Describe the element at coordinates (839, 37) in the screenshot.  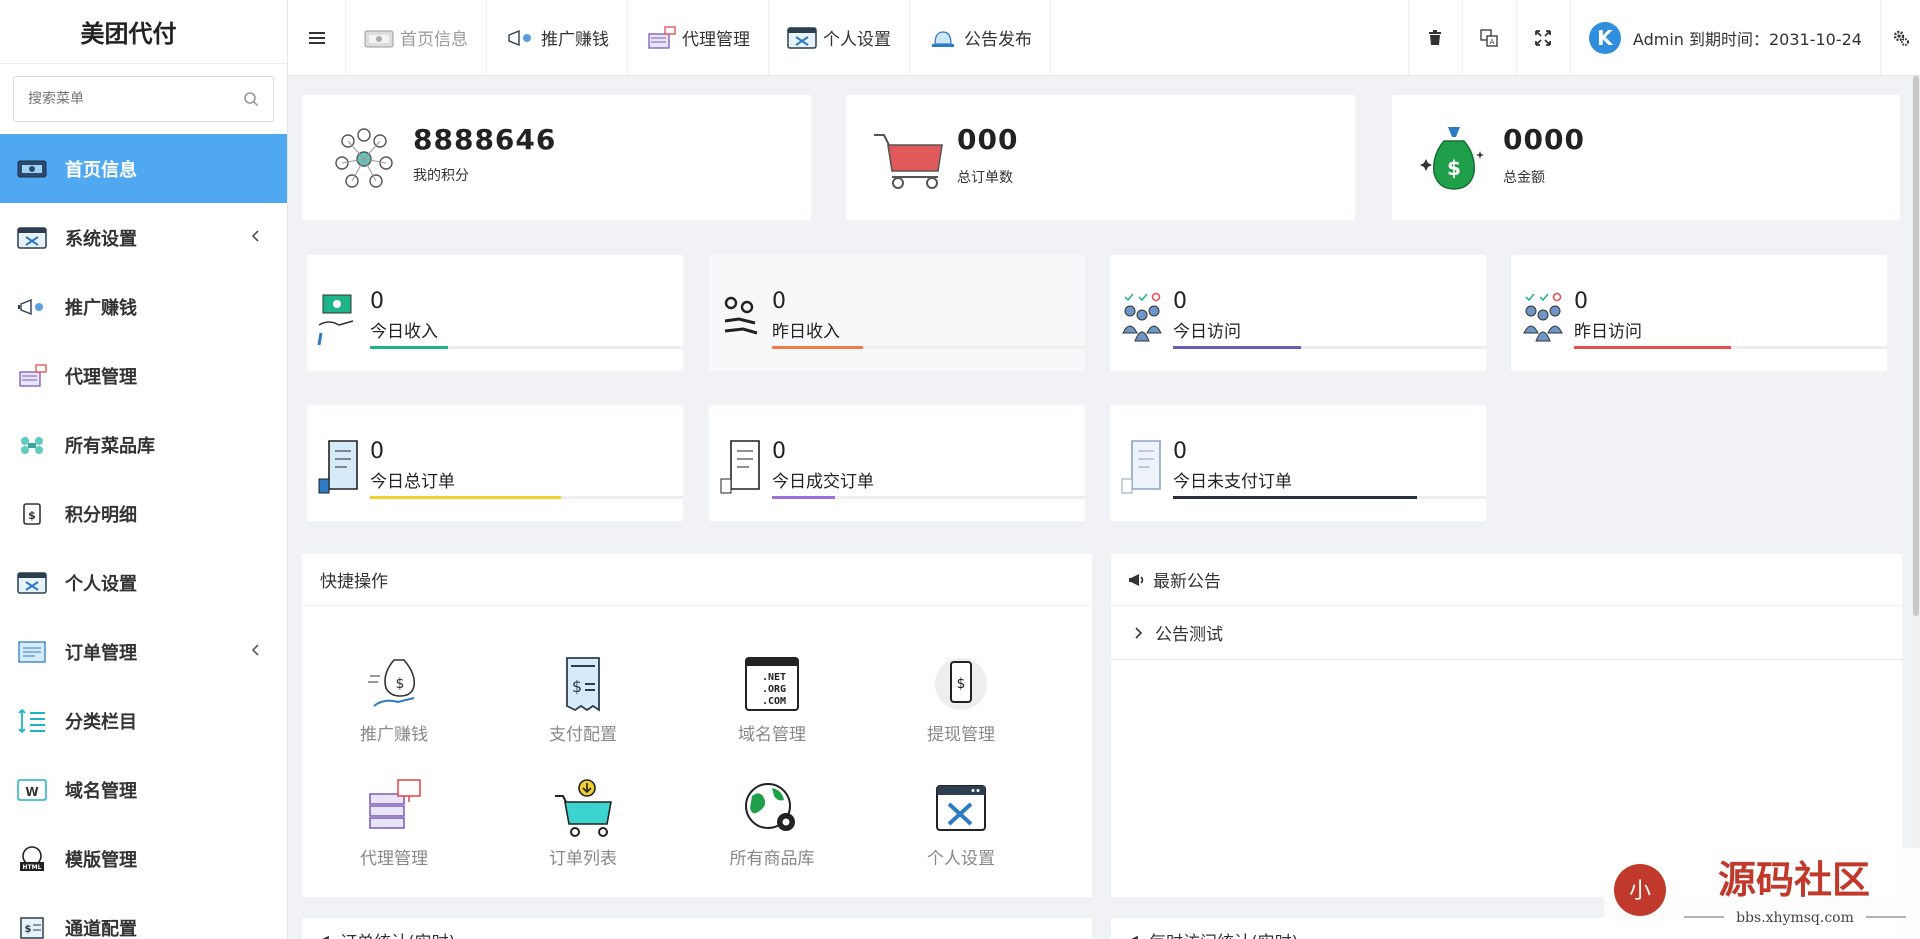
I see `tab-personal-settings: 个人设置` at that location.